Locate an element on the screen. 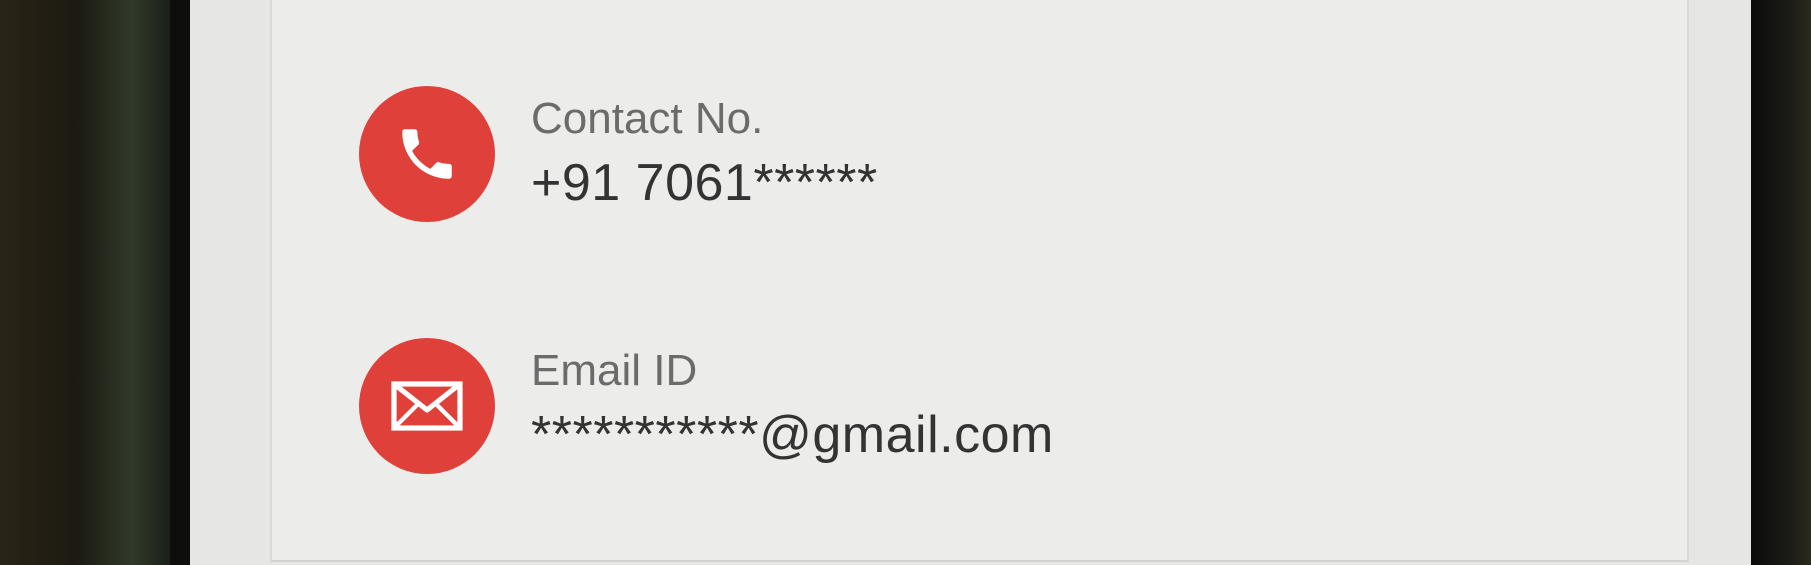 Image resolution: width=1811 pixels, height=565 pixels. contact-number-row: Contact No. +91 7061****** is located at coordinates (618, 154).